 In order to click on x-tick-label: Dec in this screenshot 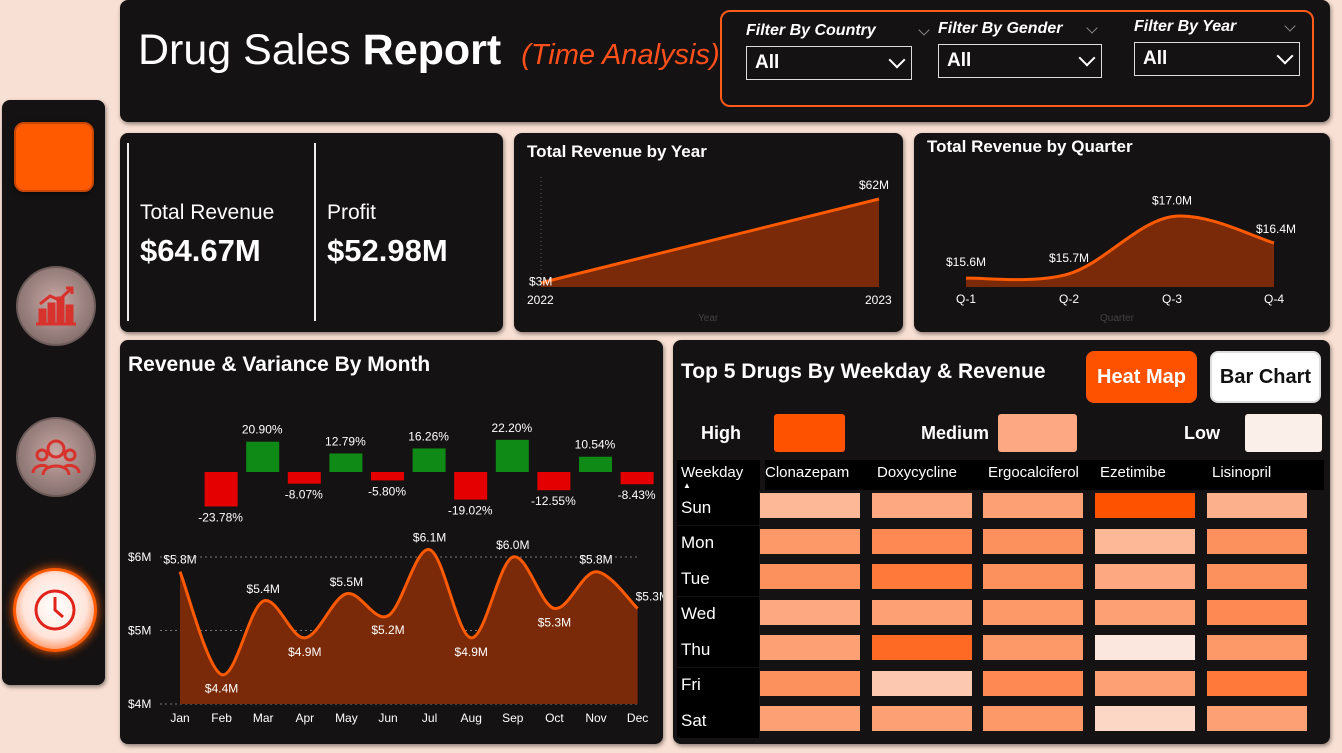, I will do `click(637, 718)`.